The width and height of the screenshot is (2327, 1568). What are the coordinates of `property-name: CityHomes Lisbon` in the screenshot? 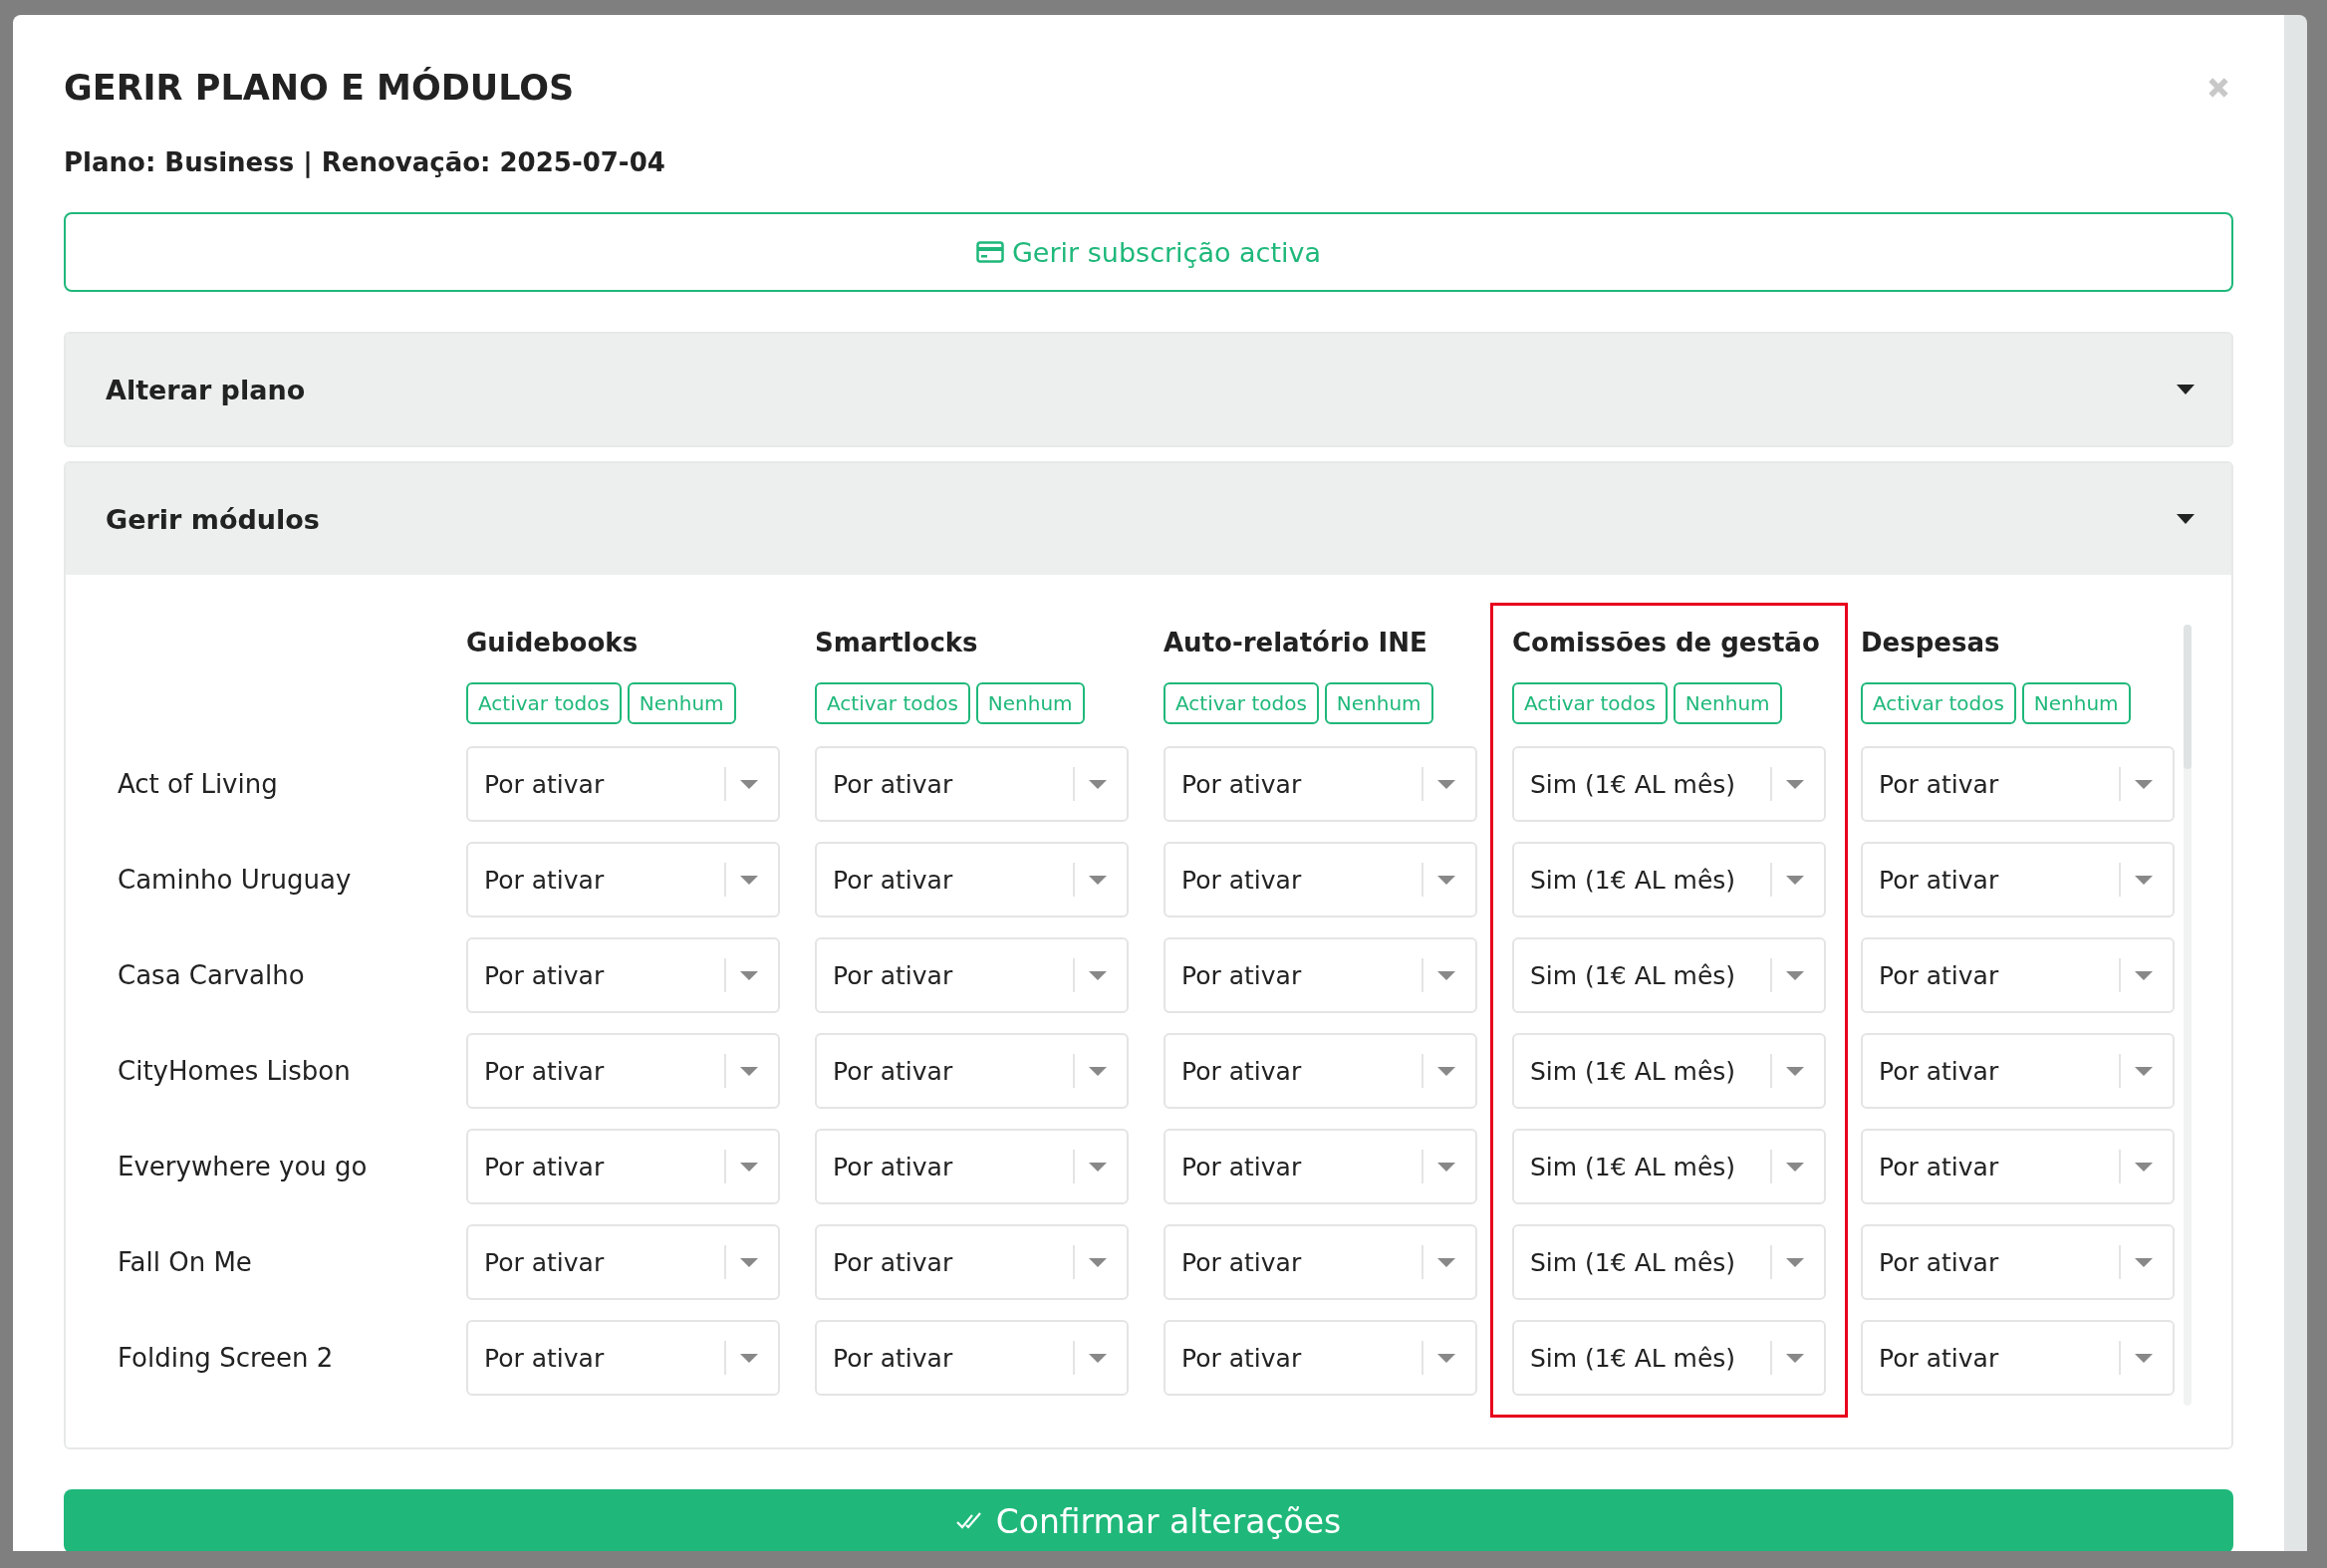 It's located at (235, 1071).